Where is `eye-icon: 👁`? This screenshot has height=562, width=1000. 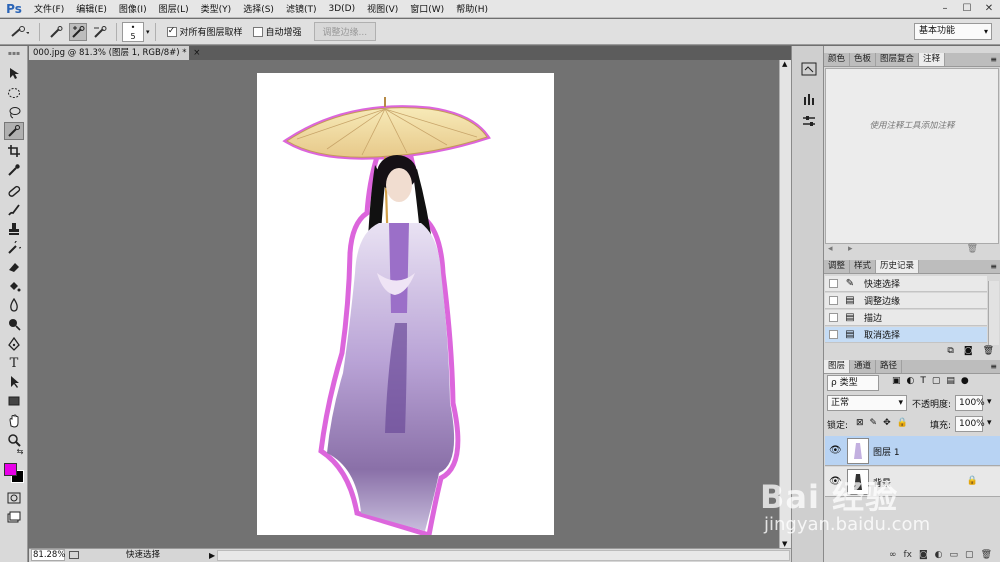
eye-icon: 👁 is located at coordinates (835, 450).